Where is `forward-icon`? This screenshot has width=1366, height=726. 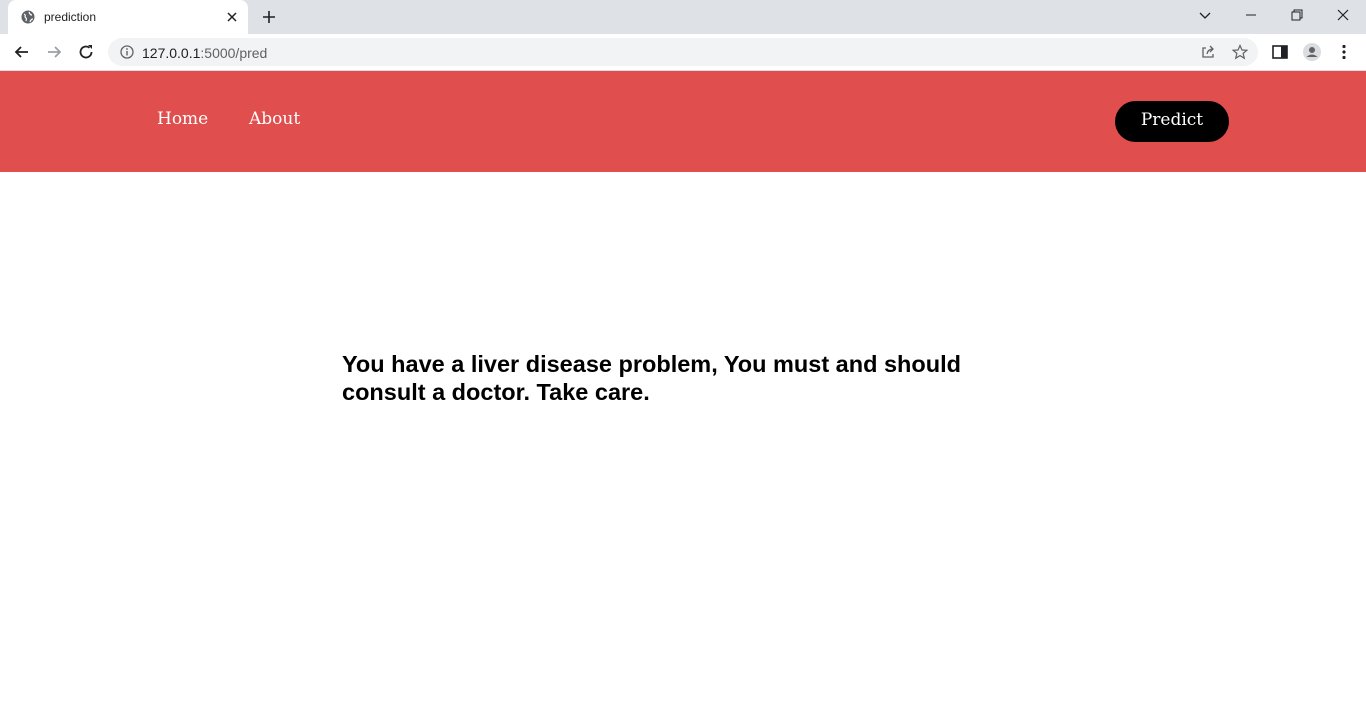
forward-icon is located at coordinates (54, 52).